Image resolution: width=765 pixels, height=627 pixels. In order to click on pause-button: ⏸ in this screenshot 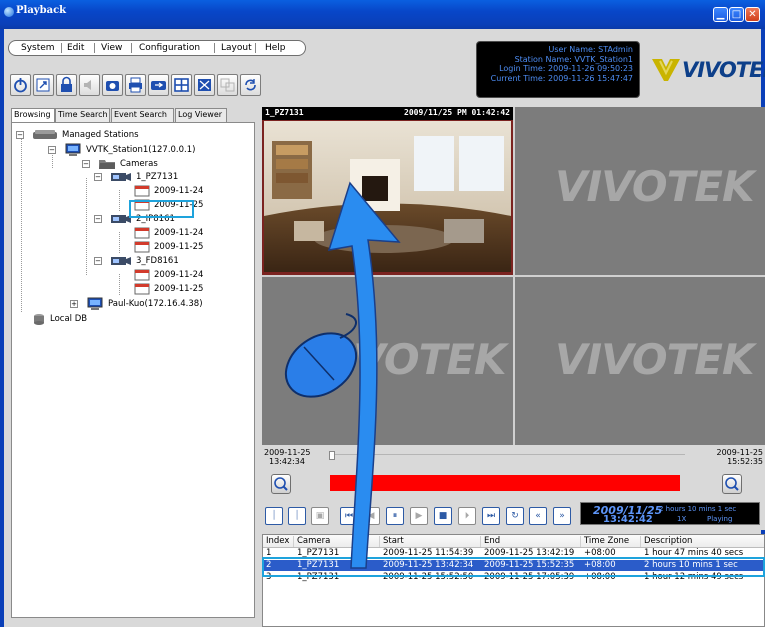, I will do `click(395, 516)`.